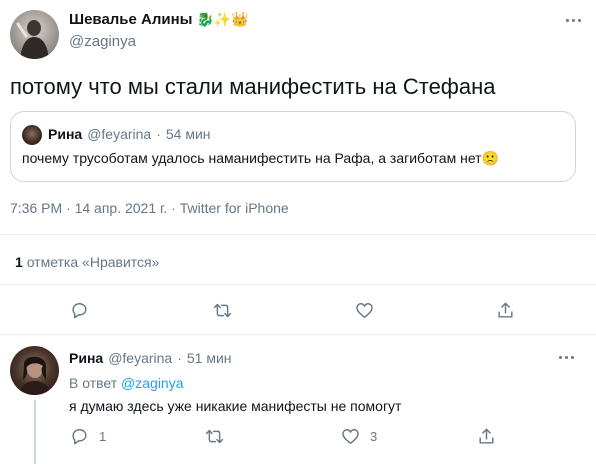  I want to click on quote-header: Рина @feyarina · 54 мин, so click(129, 134).